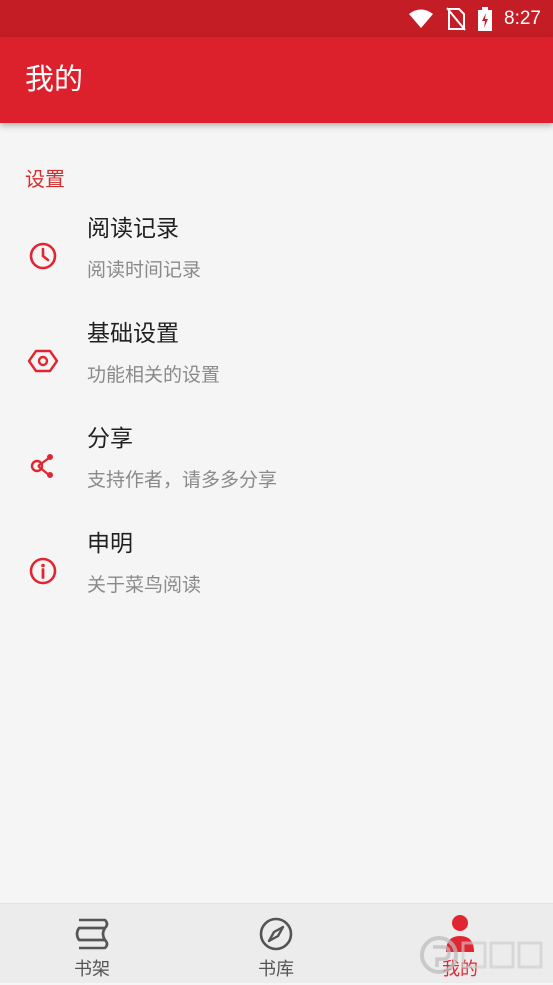 The image size is (553, 985). What do you see at coordinates (92, 934) in the screenshot?
I see `bookshelf-icon` at bounding box center [92, 934].